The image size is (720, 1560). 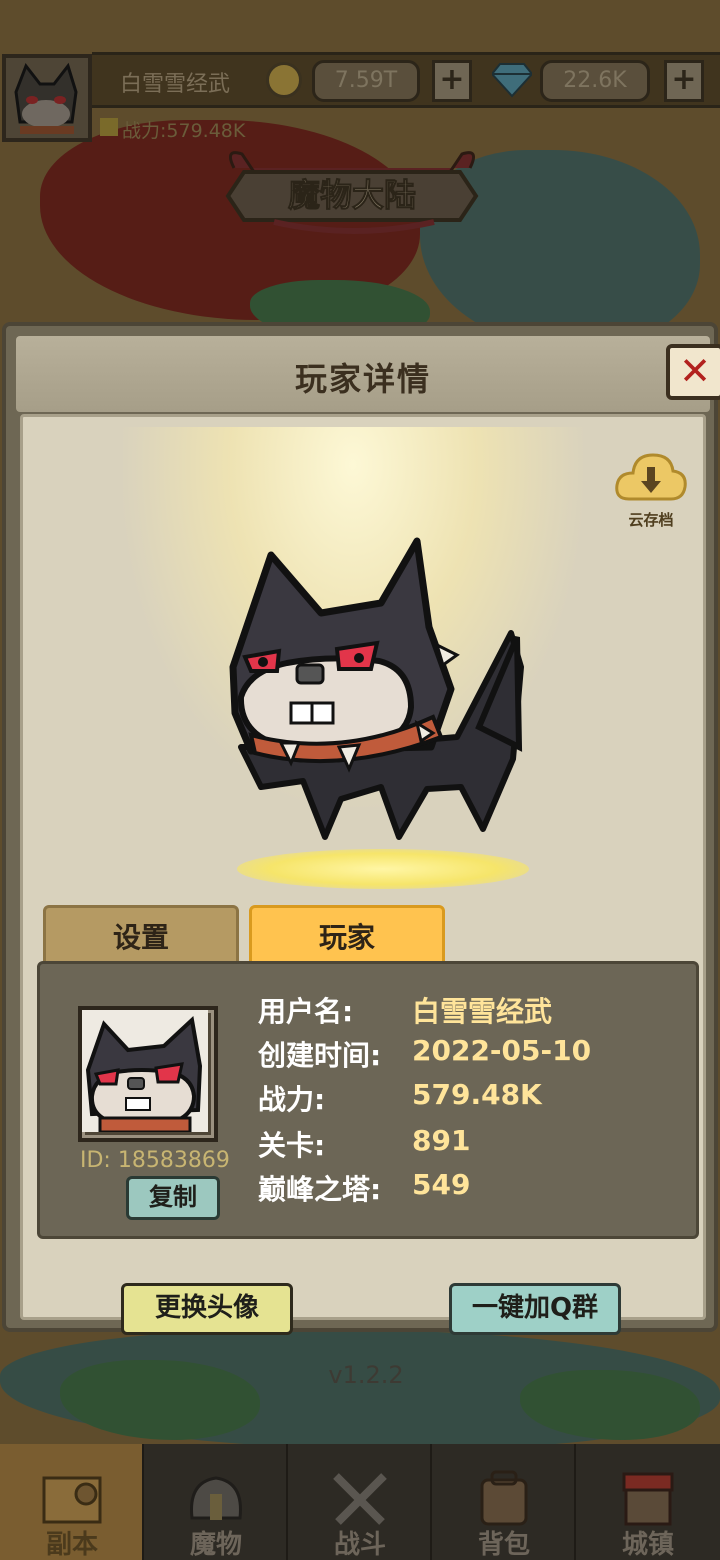 I want to click on crossed-swords-icon, so click(x=360, y=1499).